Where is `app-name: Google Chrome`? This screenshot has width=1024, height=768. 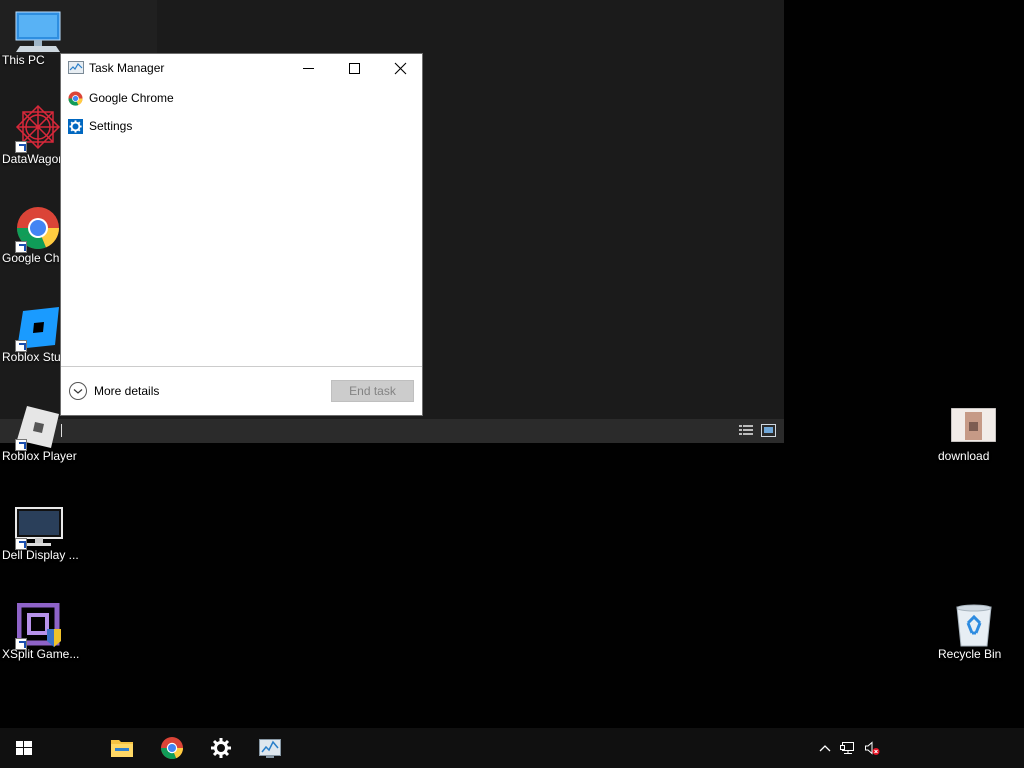
app-name: Google Chrome is located at coordinates (131, 98).